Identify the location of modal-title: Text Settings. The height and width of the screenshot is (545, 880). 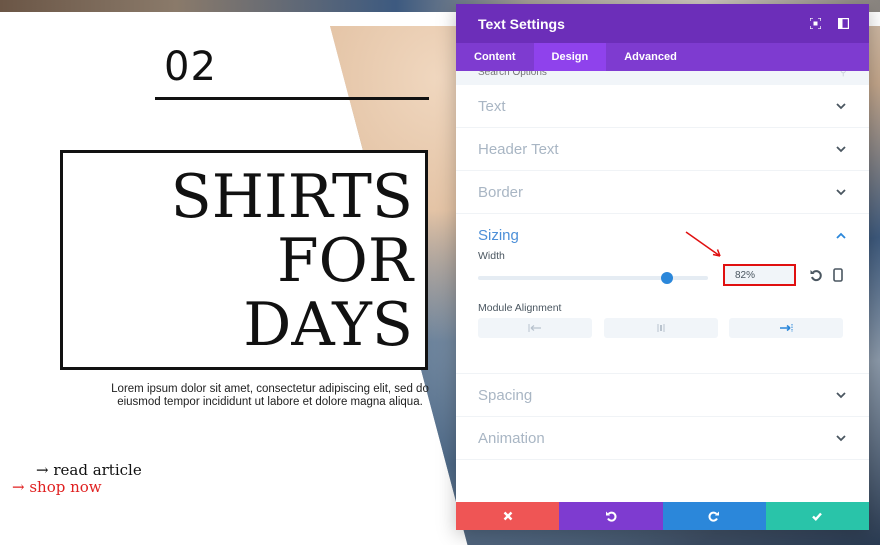
(521, 23).